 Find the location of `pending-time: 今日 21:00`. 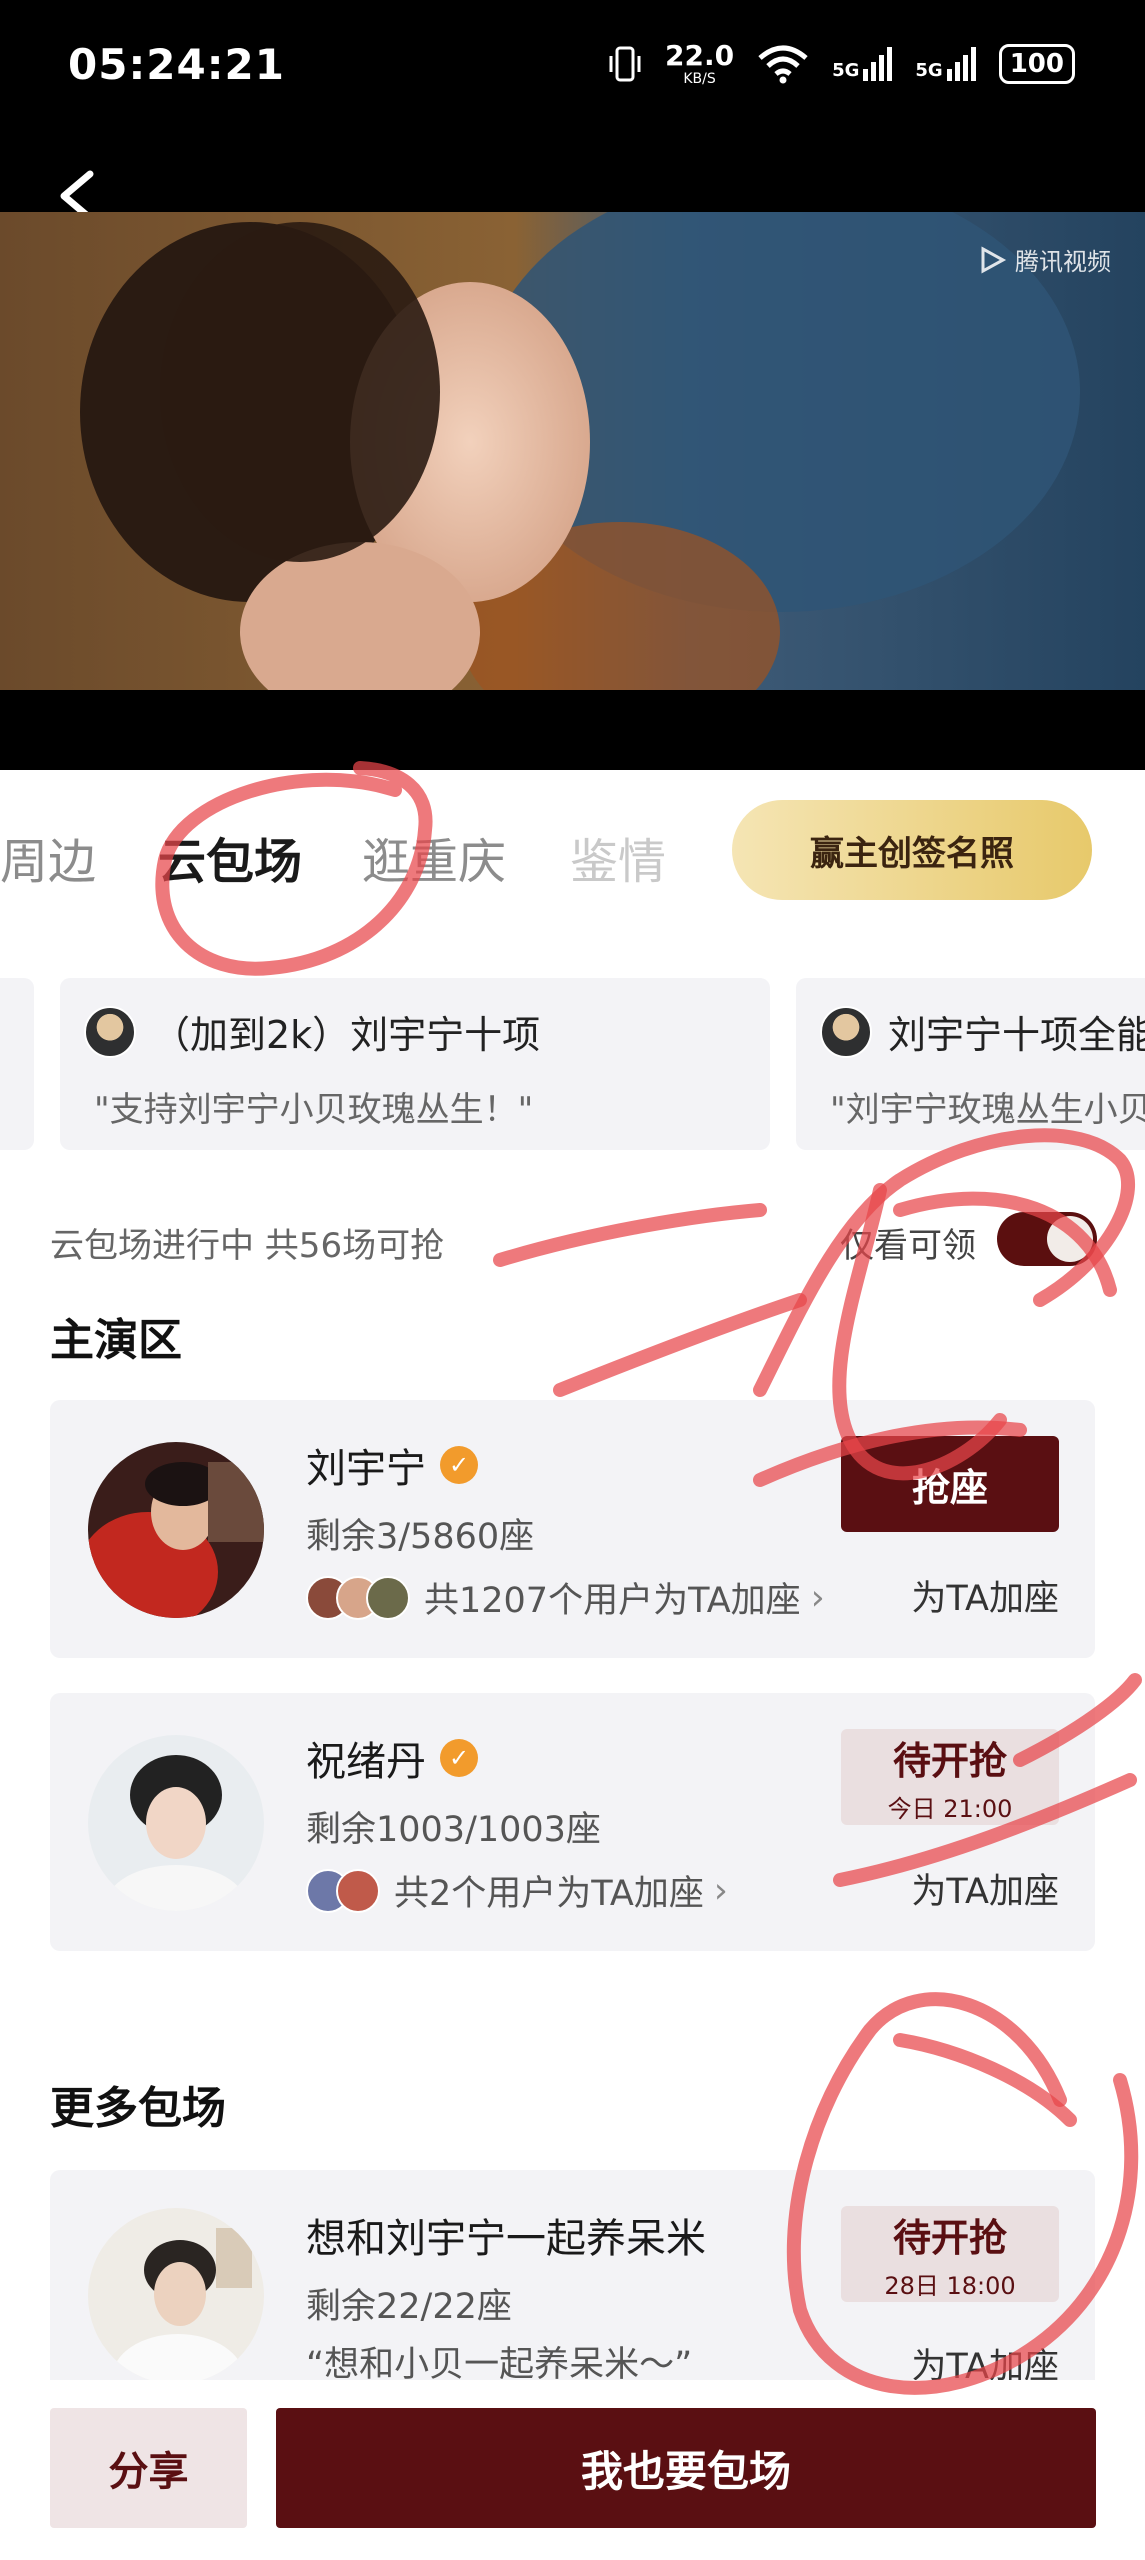

pending-time: 今日 21:00 is located at coordinates (950, 1809).